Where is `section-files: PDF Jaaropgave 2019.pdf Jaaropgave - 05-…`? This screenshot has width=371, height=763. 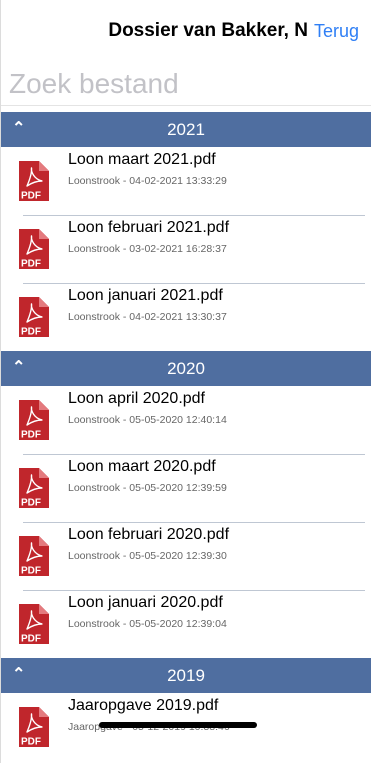
section-files: PDF Jaaropgave 2019.pdf Jaaropgave - 05-… is located at coordinates (186, 727).